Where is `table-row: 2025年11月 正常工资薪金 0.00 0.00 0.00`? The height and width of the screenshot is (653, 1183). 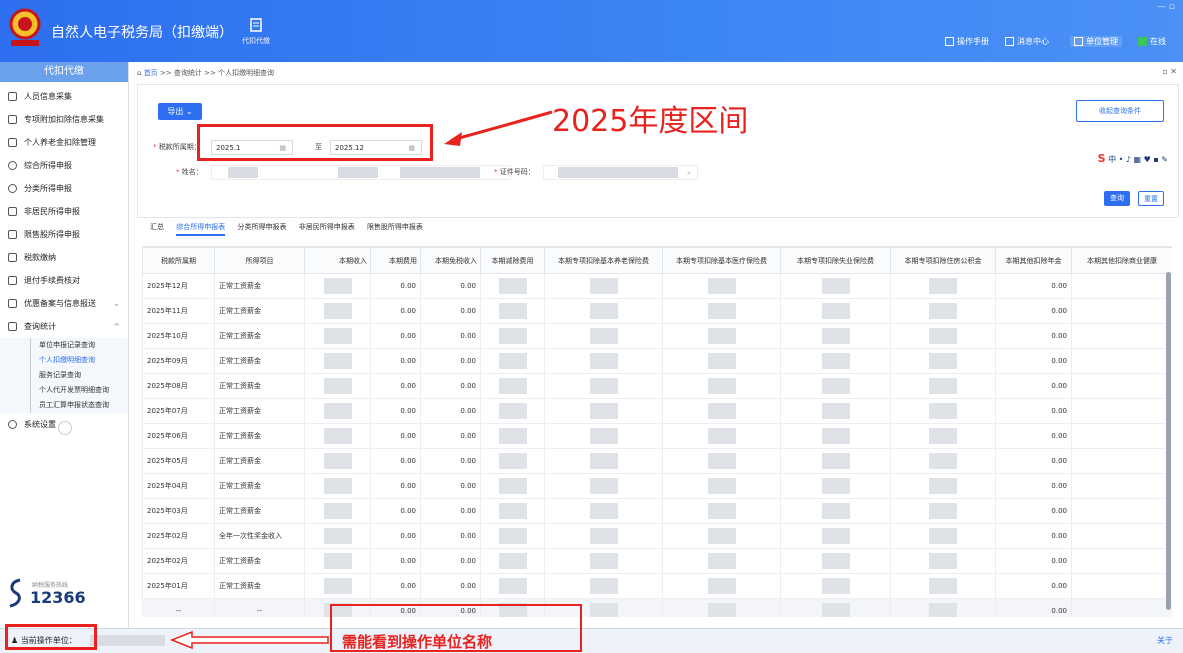
table-row: 2025年11月 正常工资薪金 0.00 0.00 0.00 is located at coordinates (657, 311).